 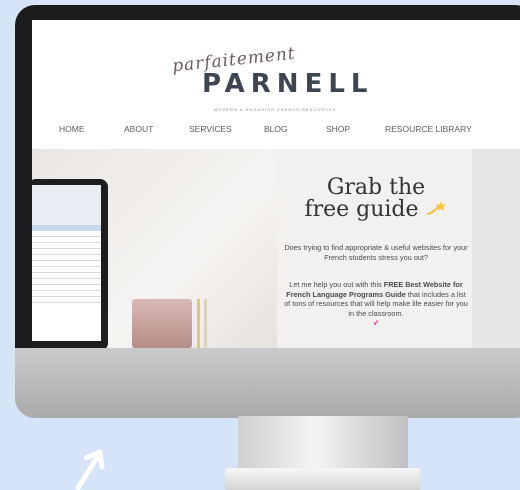 I want to click on hero-title-line2-text: free guide, so click(x=361, y=209).